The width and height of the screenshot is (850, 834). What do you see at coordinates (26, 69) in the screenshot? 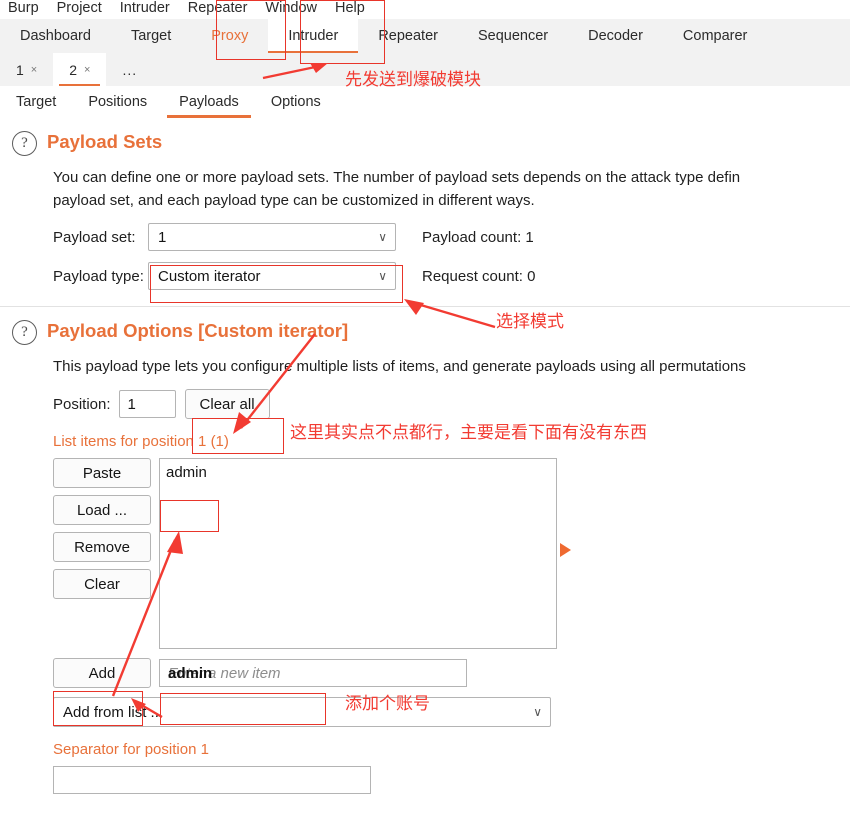
I see `attack-tab-1: 1 ×` at bounding box center [26, 69].